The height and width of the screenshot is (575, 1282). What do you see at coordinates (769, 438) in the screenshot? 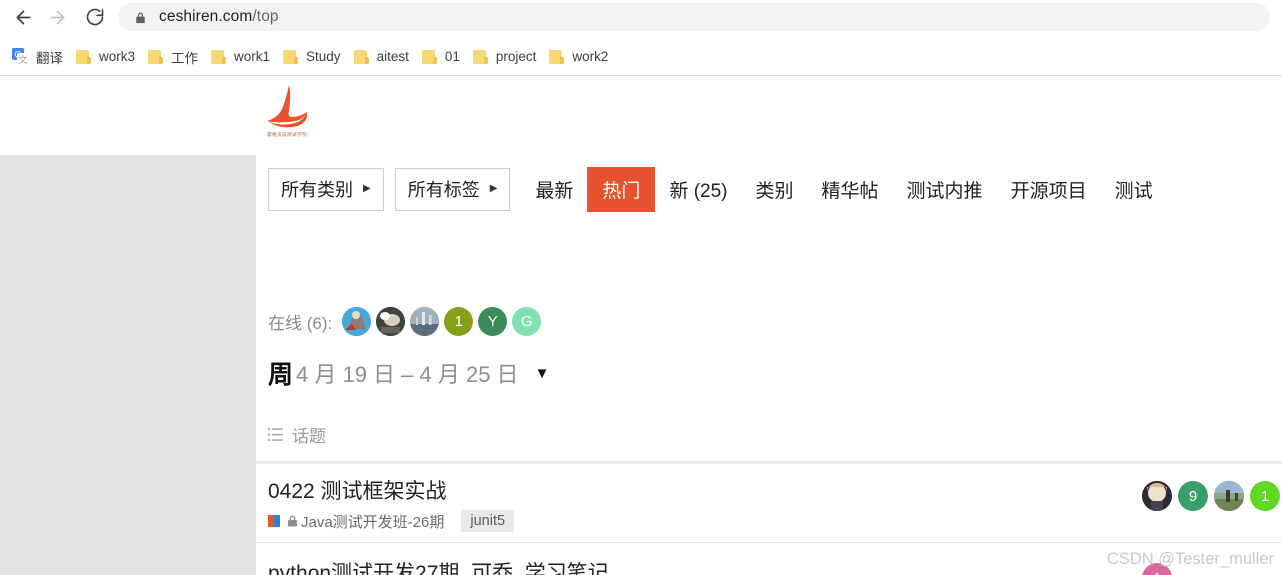
I see `topic-table-header: 话题` at bounding box center [769, 438].